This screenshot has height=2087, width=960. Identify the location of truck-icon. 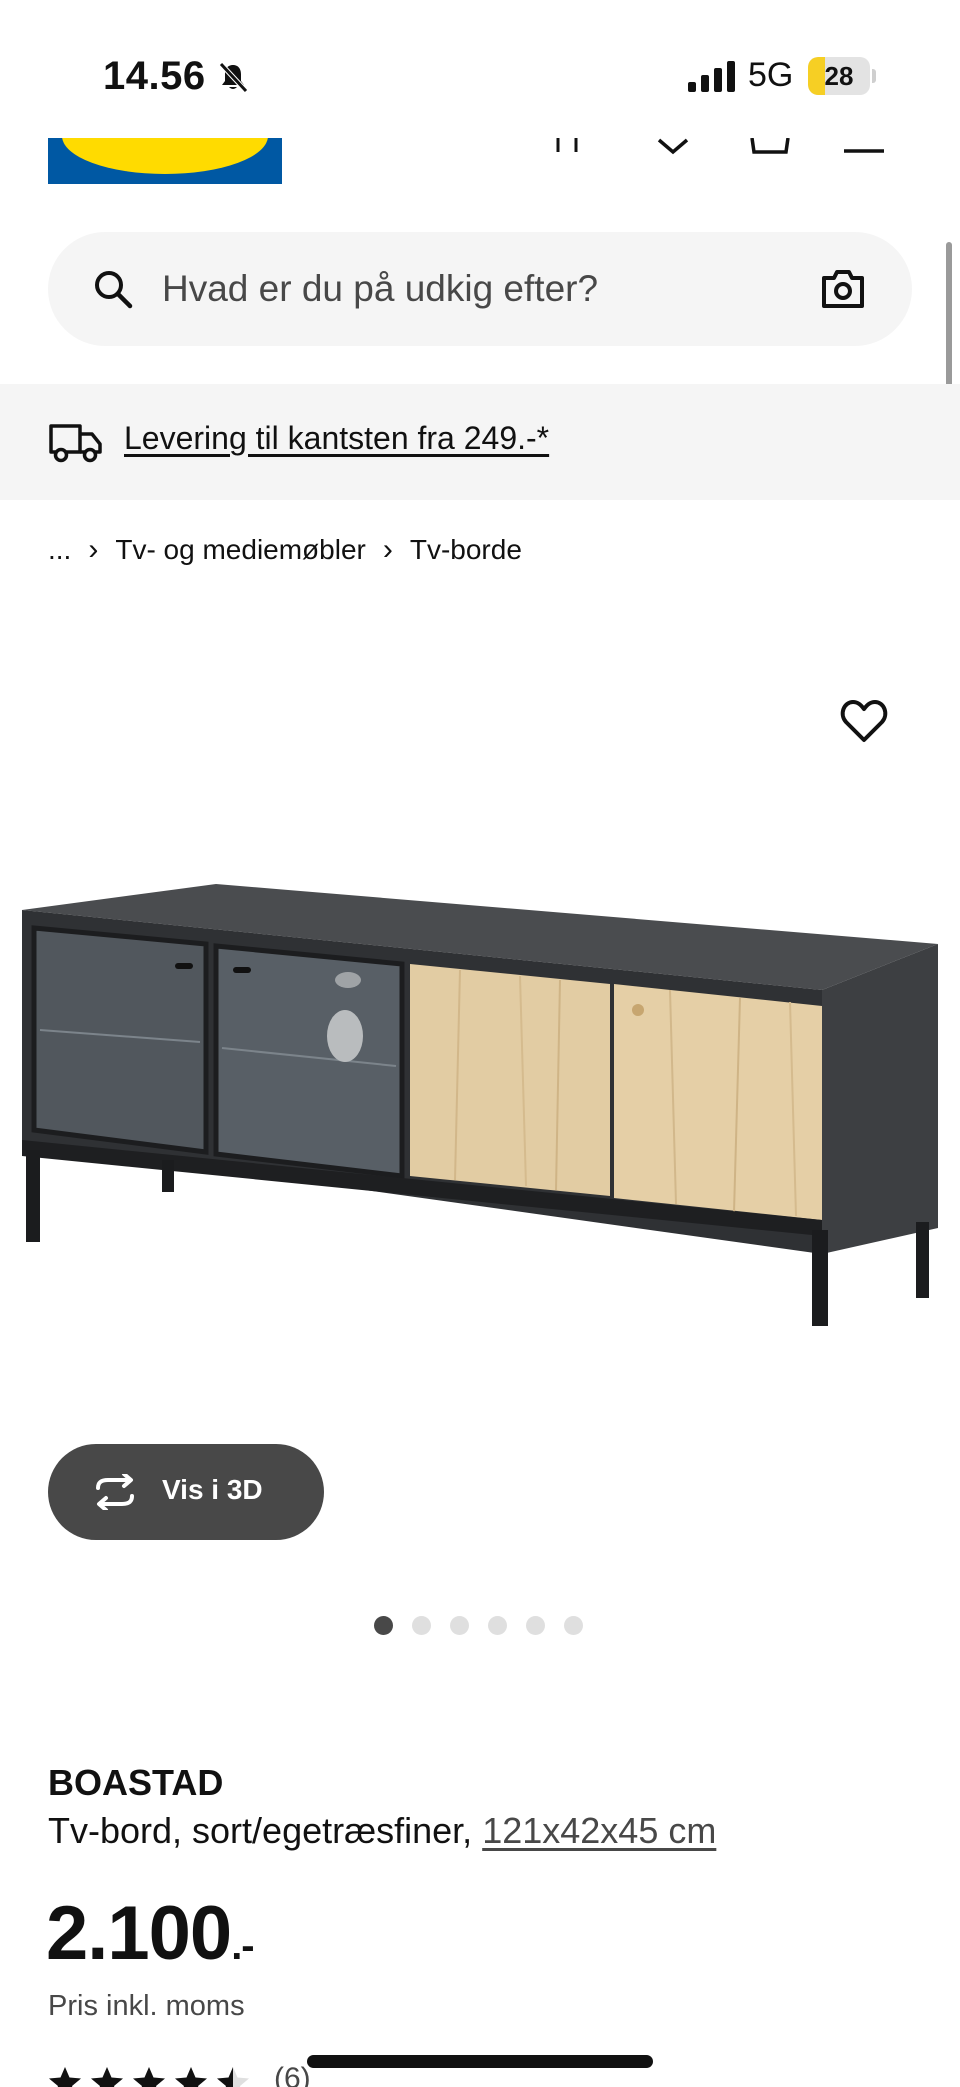
(75, 443).